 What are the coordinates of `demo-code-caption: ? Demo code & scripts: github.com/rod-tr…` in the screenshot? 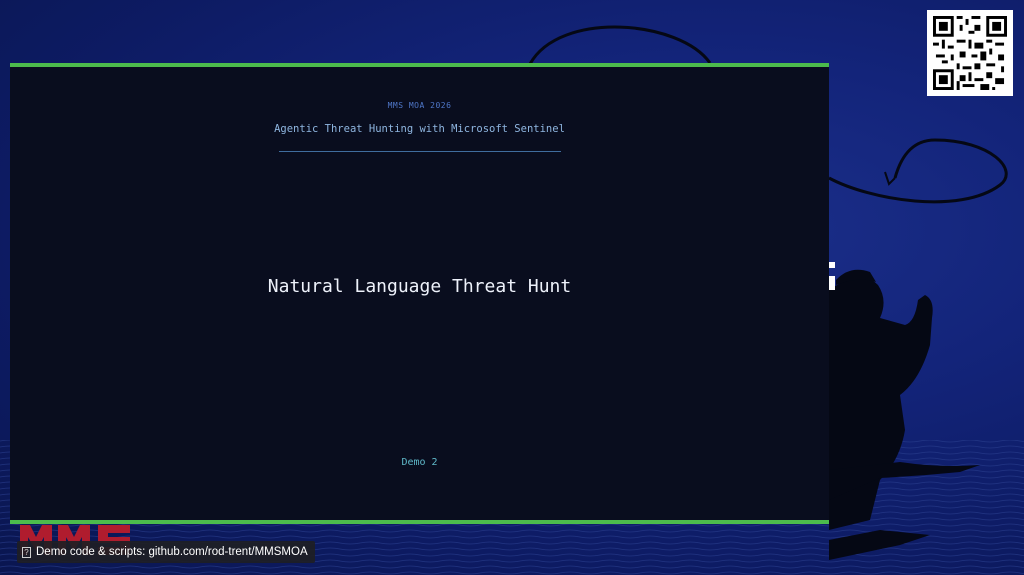 It's located at (166, 552).